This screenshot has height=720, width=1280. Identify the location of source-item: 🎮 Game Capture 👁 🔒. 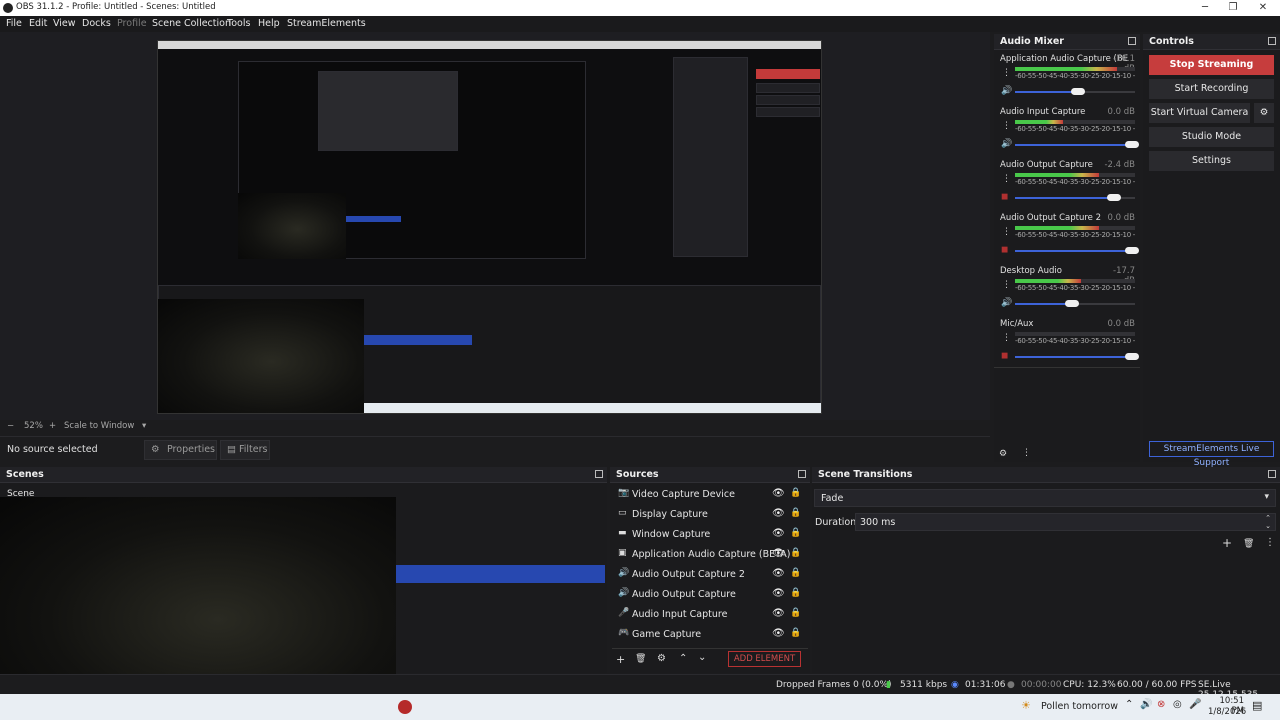
(710, 635).